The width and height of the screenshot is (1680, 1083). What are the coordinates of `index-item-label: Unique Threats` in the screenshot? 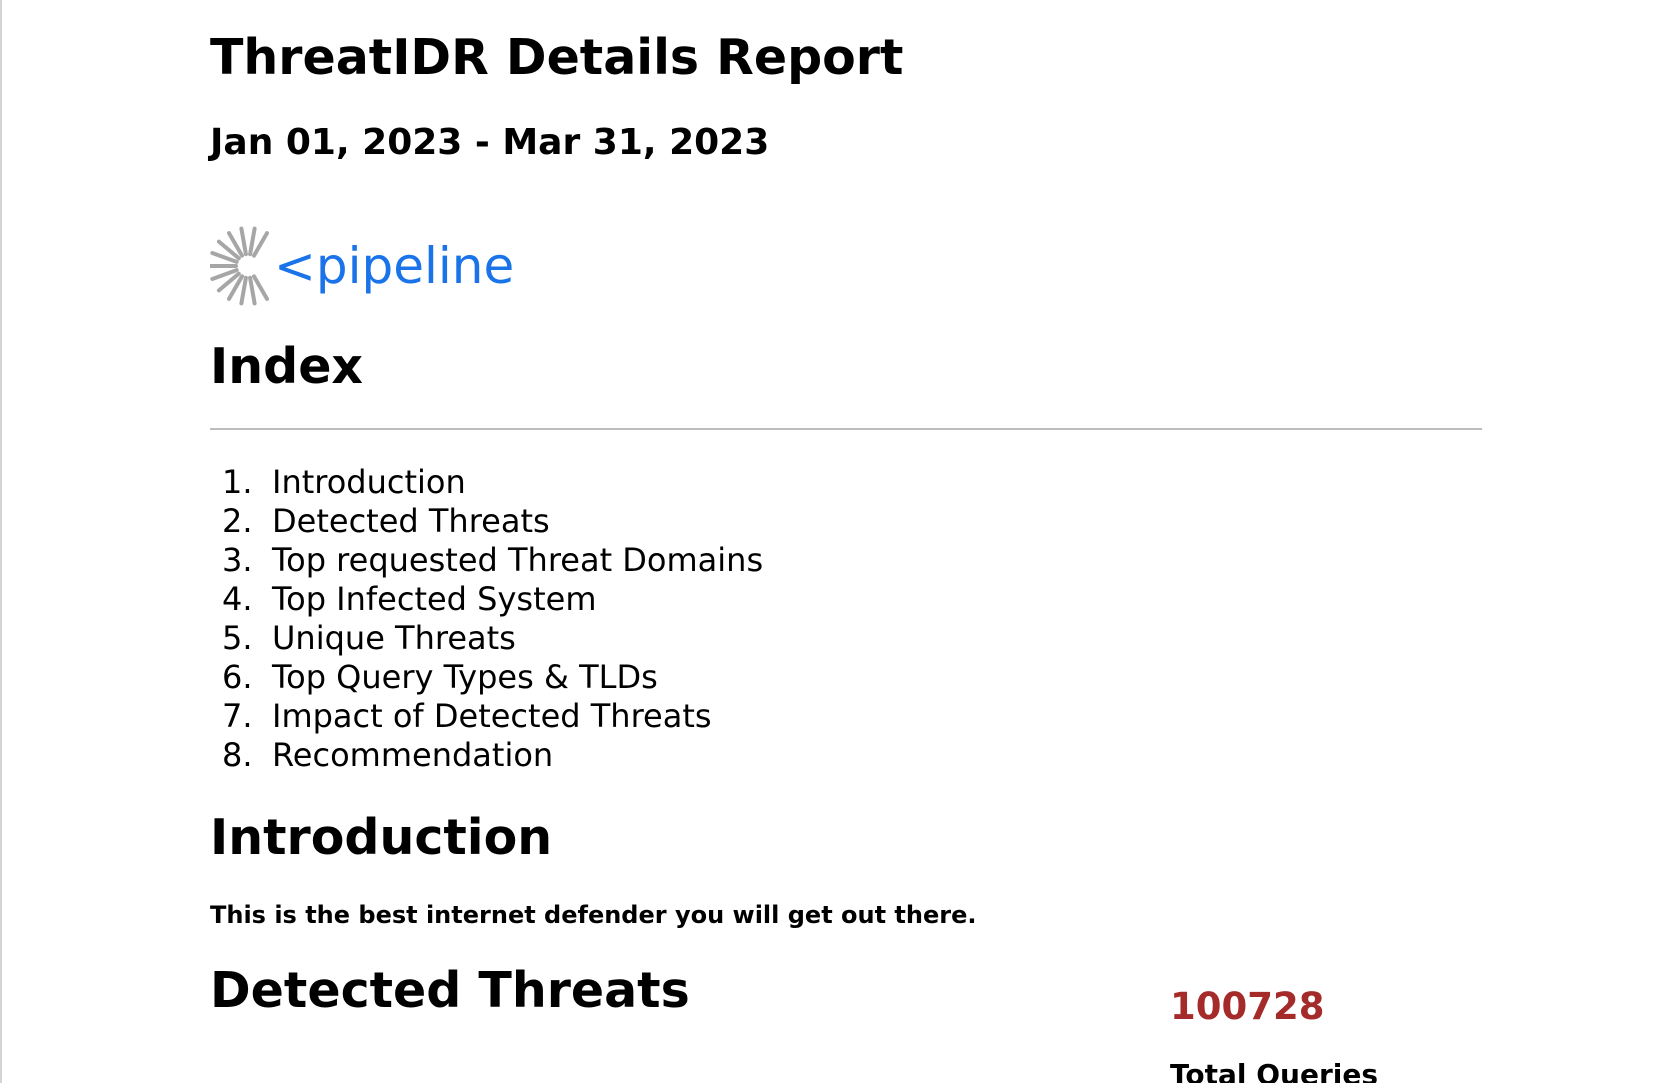 It's located at (394, 638).